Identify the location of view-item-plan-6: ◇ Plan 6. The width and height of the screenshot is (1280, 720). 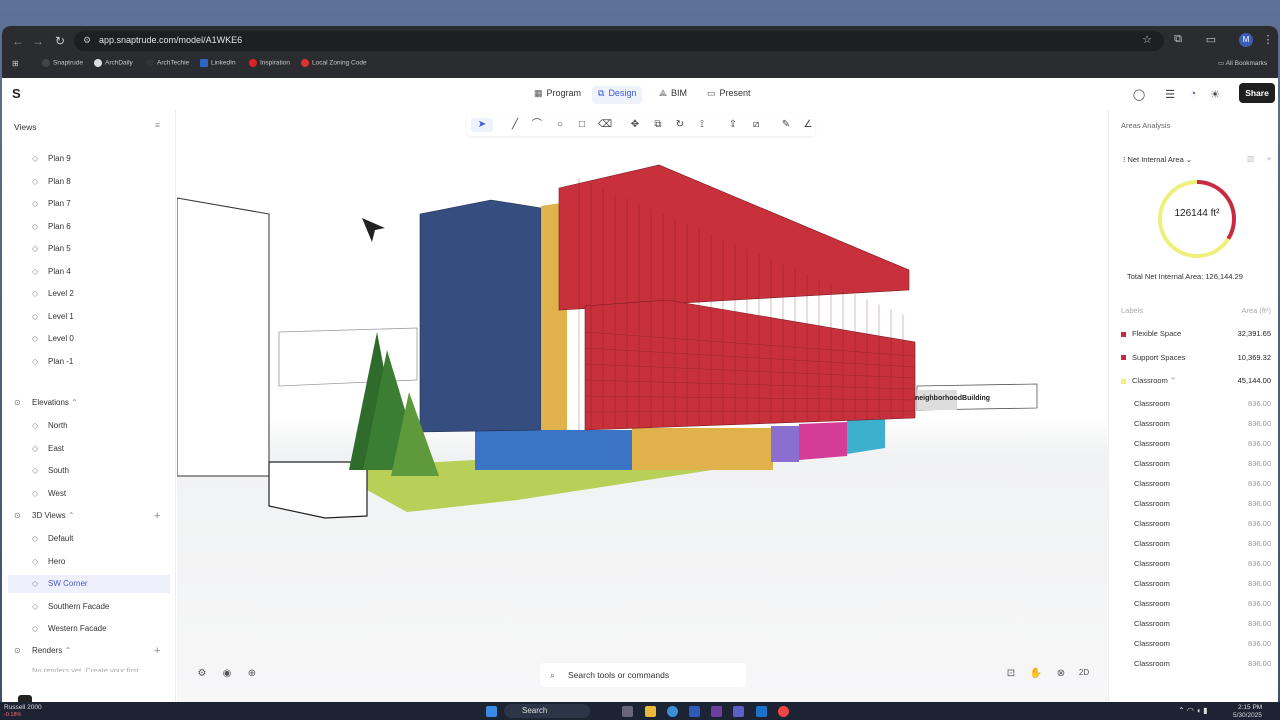
(100, 227).